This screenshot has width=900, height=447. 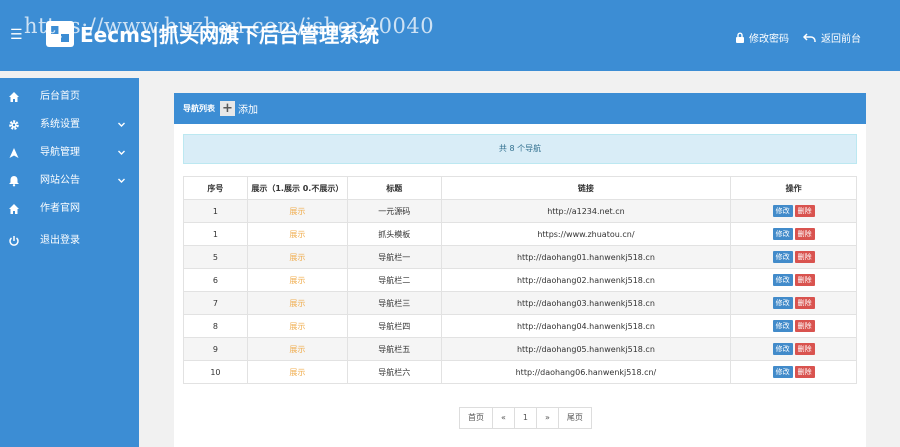 I want to click on row-order: 7, so click(x=215, y=303).